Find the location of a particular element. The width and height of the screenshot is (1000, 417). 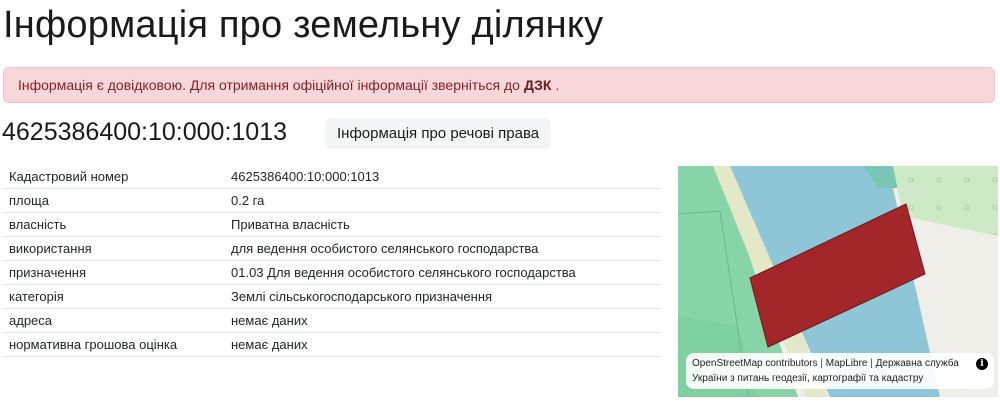

gov-attribution: Державна служба is located at coordinates (917, 363).